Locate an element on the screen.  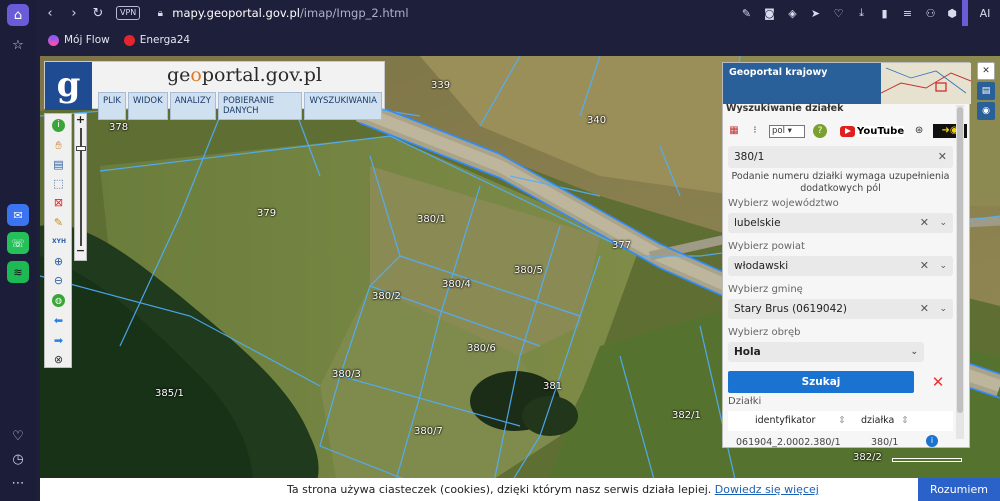
camera-icon: ◙ is located at coordinates (769, 13).